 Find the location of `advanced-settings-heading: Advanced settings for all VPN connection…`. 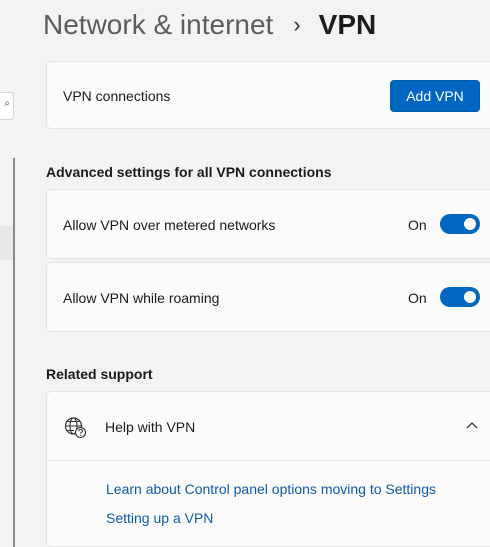

advanced-settings-heading: Advanced settings for all VPN connection… is located at coordinates (189, 172).